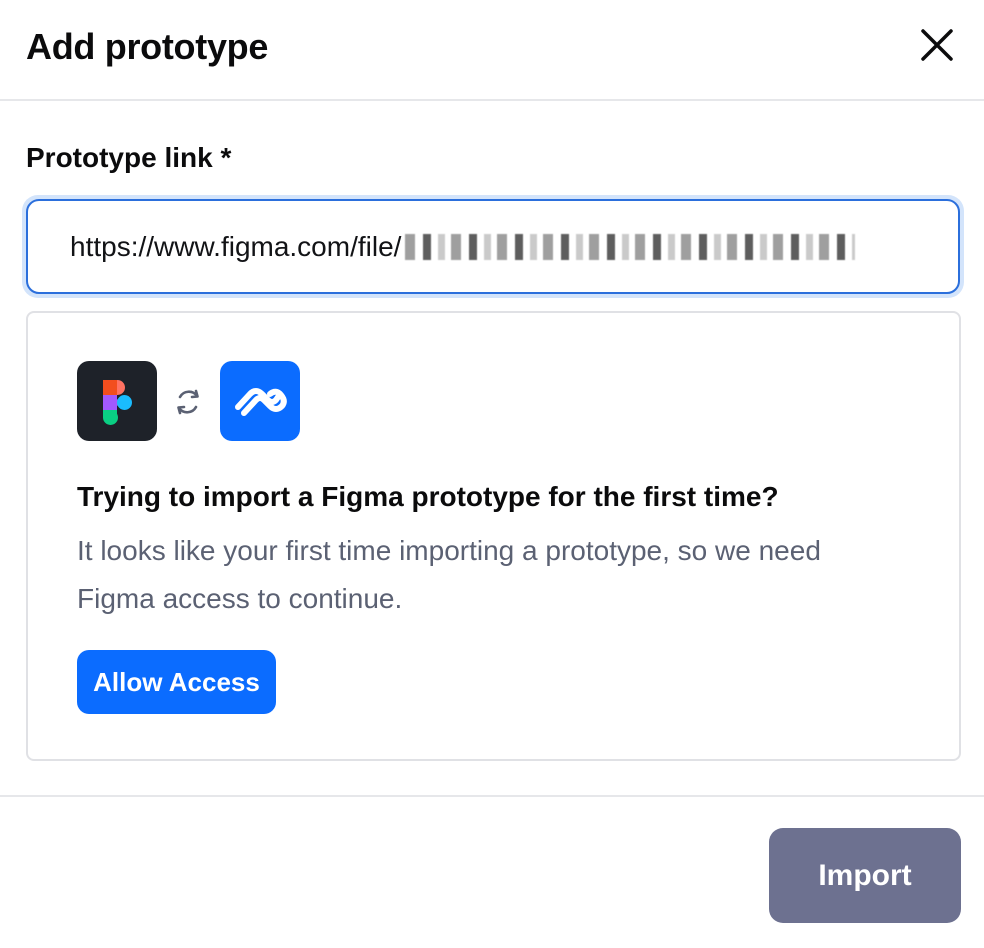 This screenshot has width=984, height=948. I want to click on close-icon, so click(937, 45).